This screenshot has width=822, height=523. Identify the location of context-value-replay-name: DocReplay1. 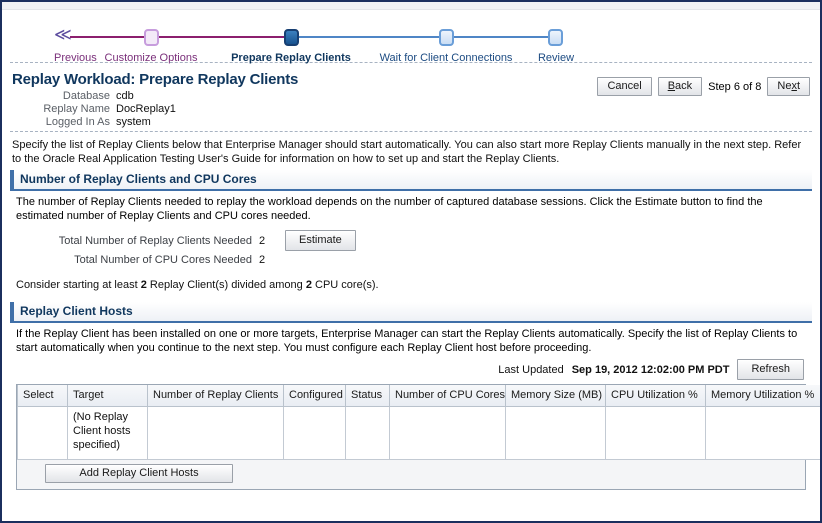
(146, 109).